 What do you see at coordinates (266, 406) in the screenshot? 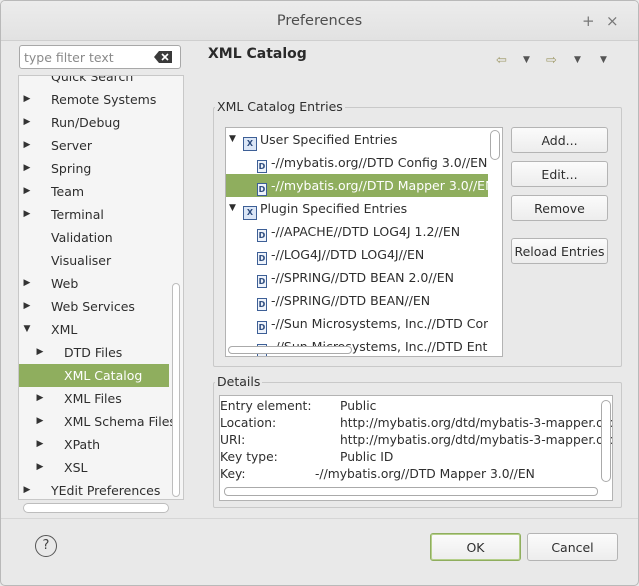
I see `details-key: Entry element:` at bounding box center [266, 406].